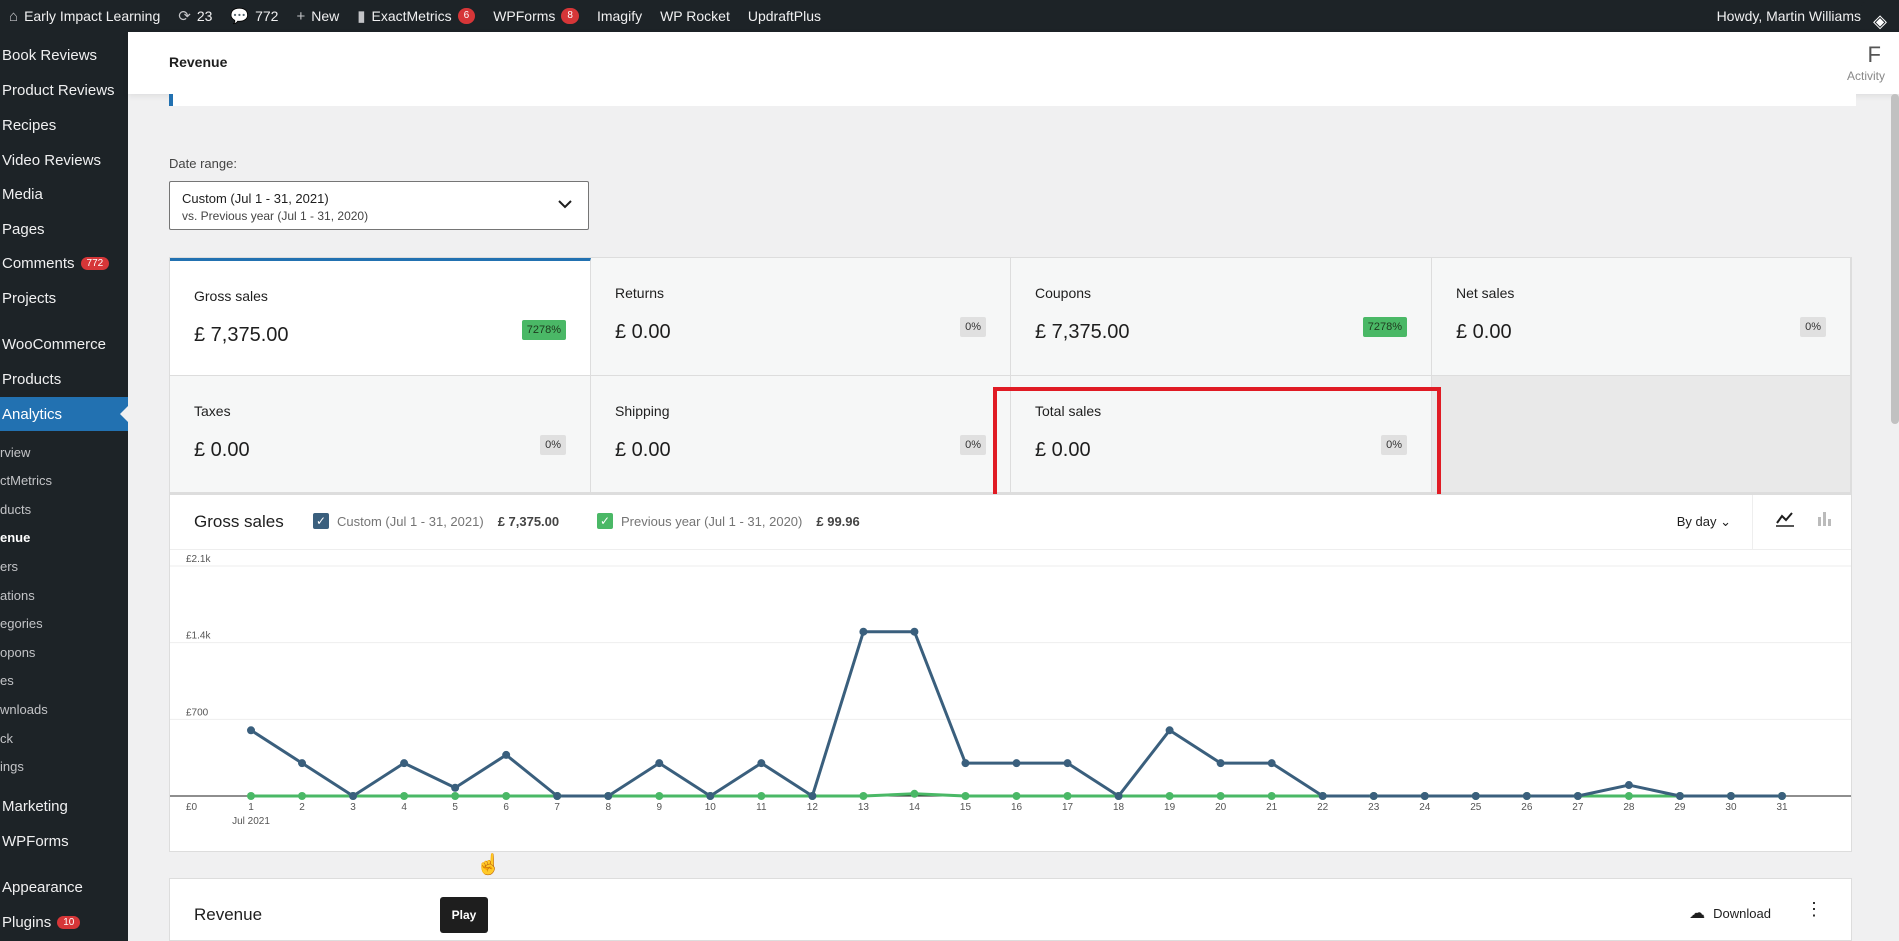 This screenshot has height=941, width=1899. Describe the element at coordinates (1017, 807) in the screenshot. I see `x-tick-label: 16` at that location.